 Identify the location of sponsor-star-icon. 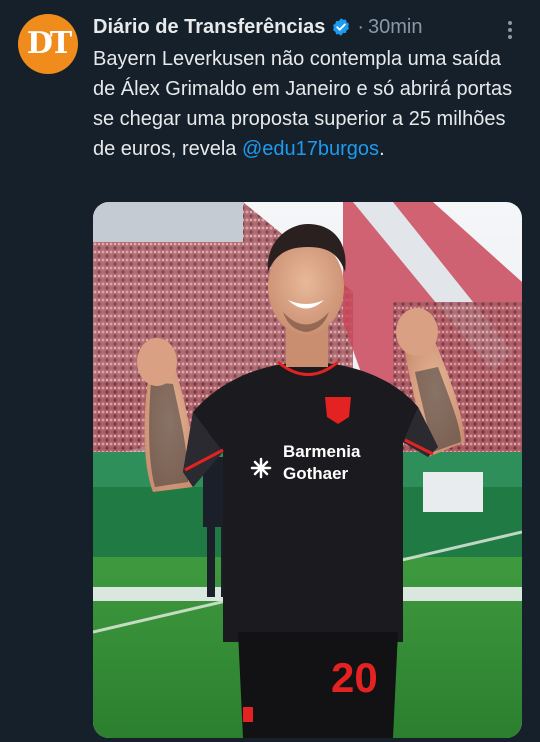
(261, 468).